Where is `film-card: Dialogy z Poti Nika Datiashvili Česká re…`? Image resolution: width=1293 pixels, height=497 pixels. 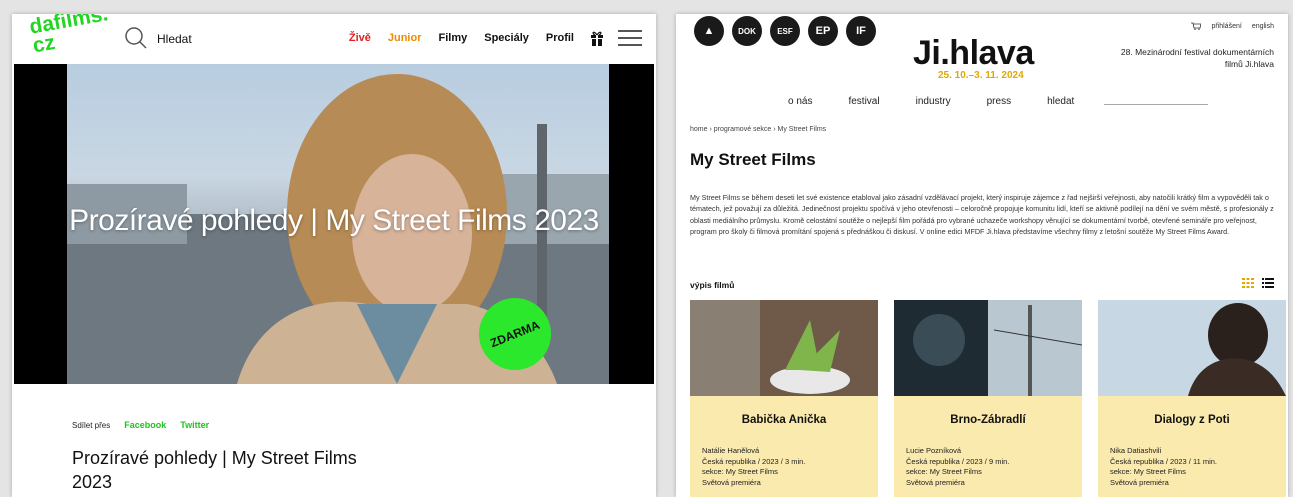
film-card: Dialogy z Poti Nika Datiashvili Česká re… is located at coordinates (1192, 398).